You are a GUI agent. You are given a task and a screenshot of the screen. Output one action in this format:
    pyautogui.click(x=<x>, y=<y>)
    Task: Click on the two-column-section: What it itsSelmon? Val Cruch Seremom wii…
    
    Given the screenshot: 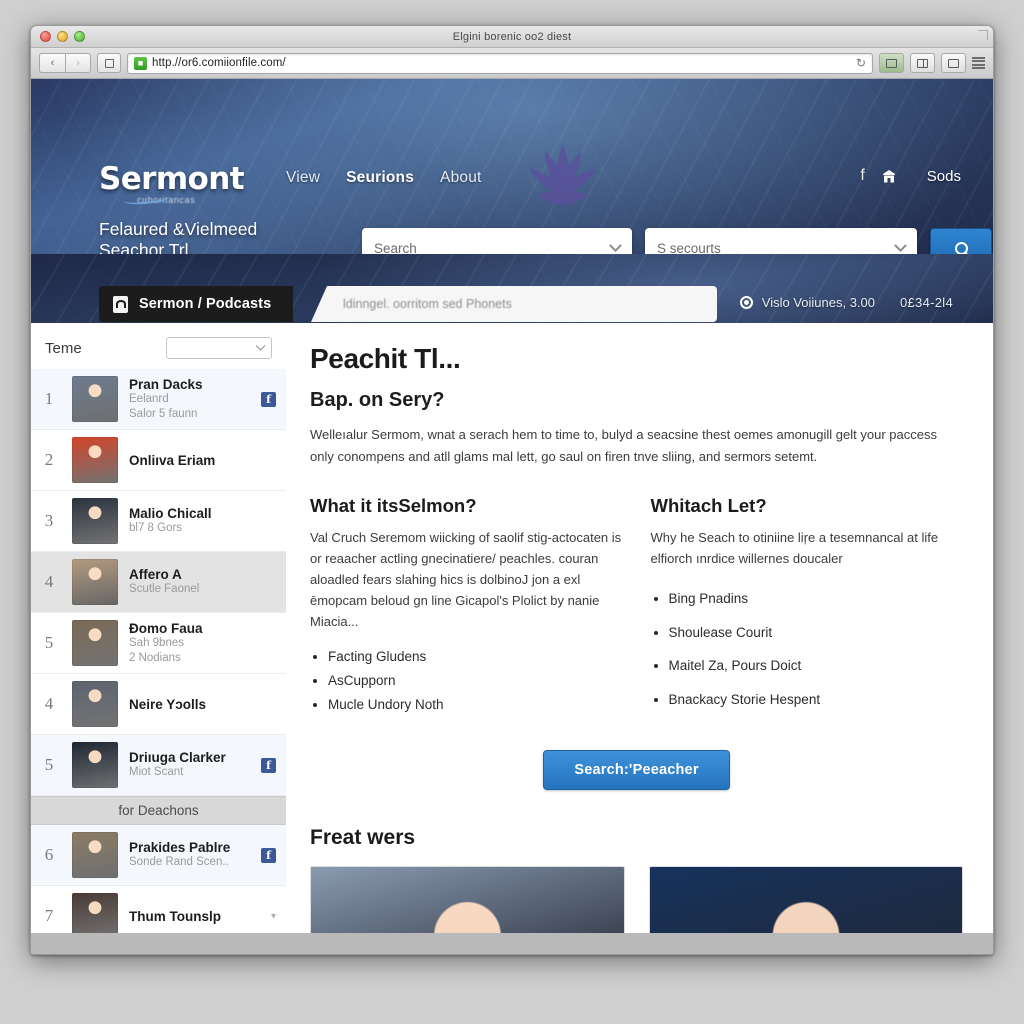 What is the action you would take?
    pyautogui.click(x=636, y=606)
    